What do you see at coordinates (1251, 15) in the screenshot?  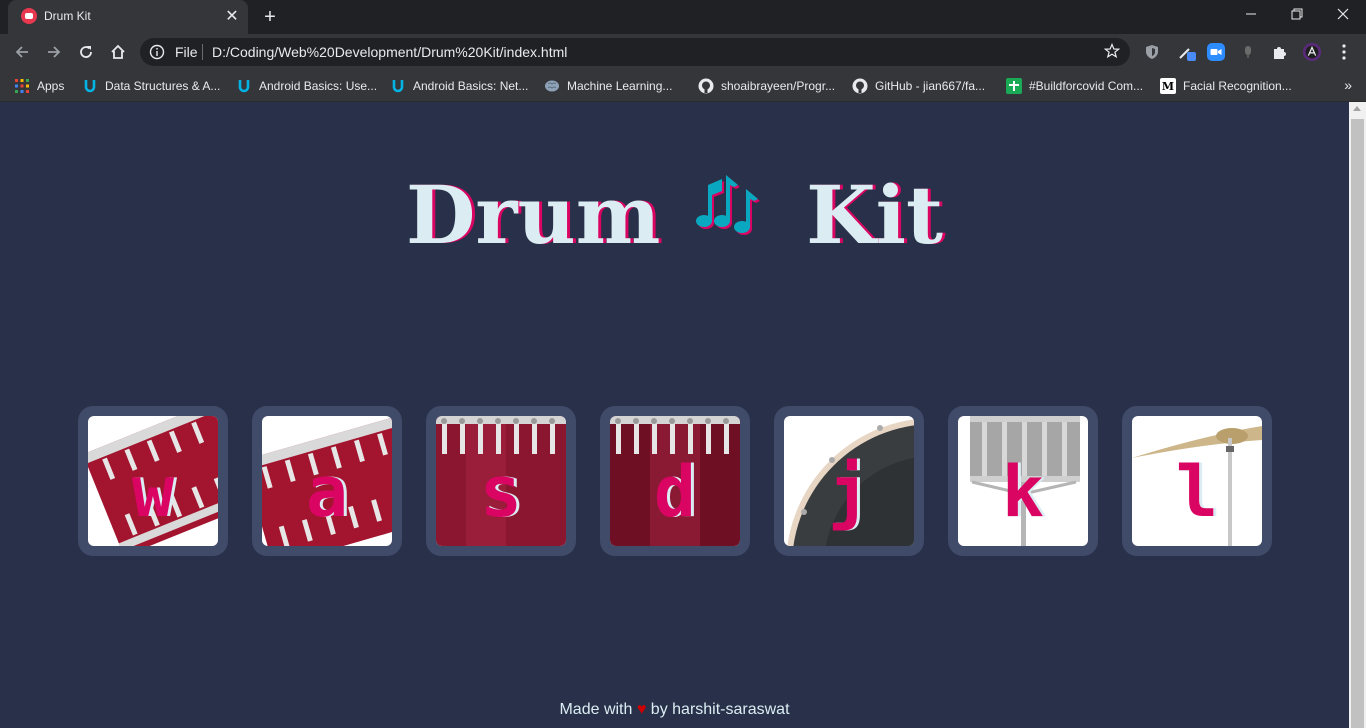 I see `minimize-button` at bounding box center [1251, 15].